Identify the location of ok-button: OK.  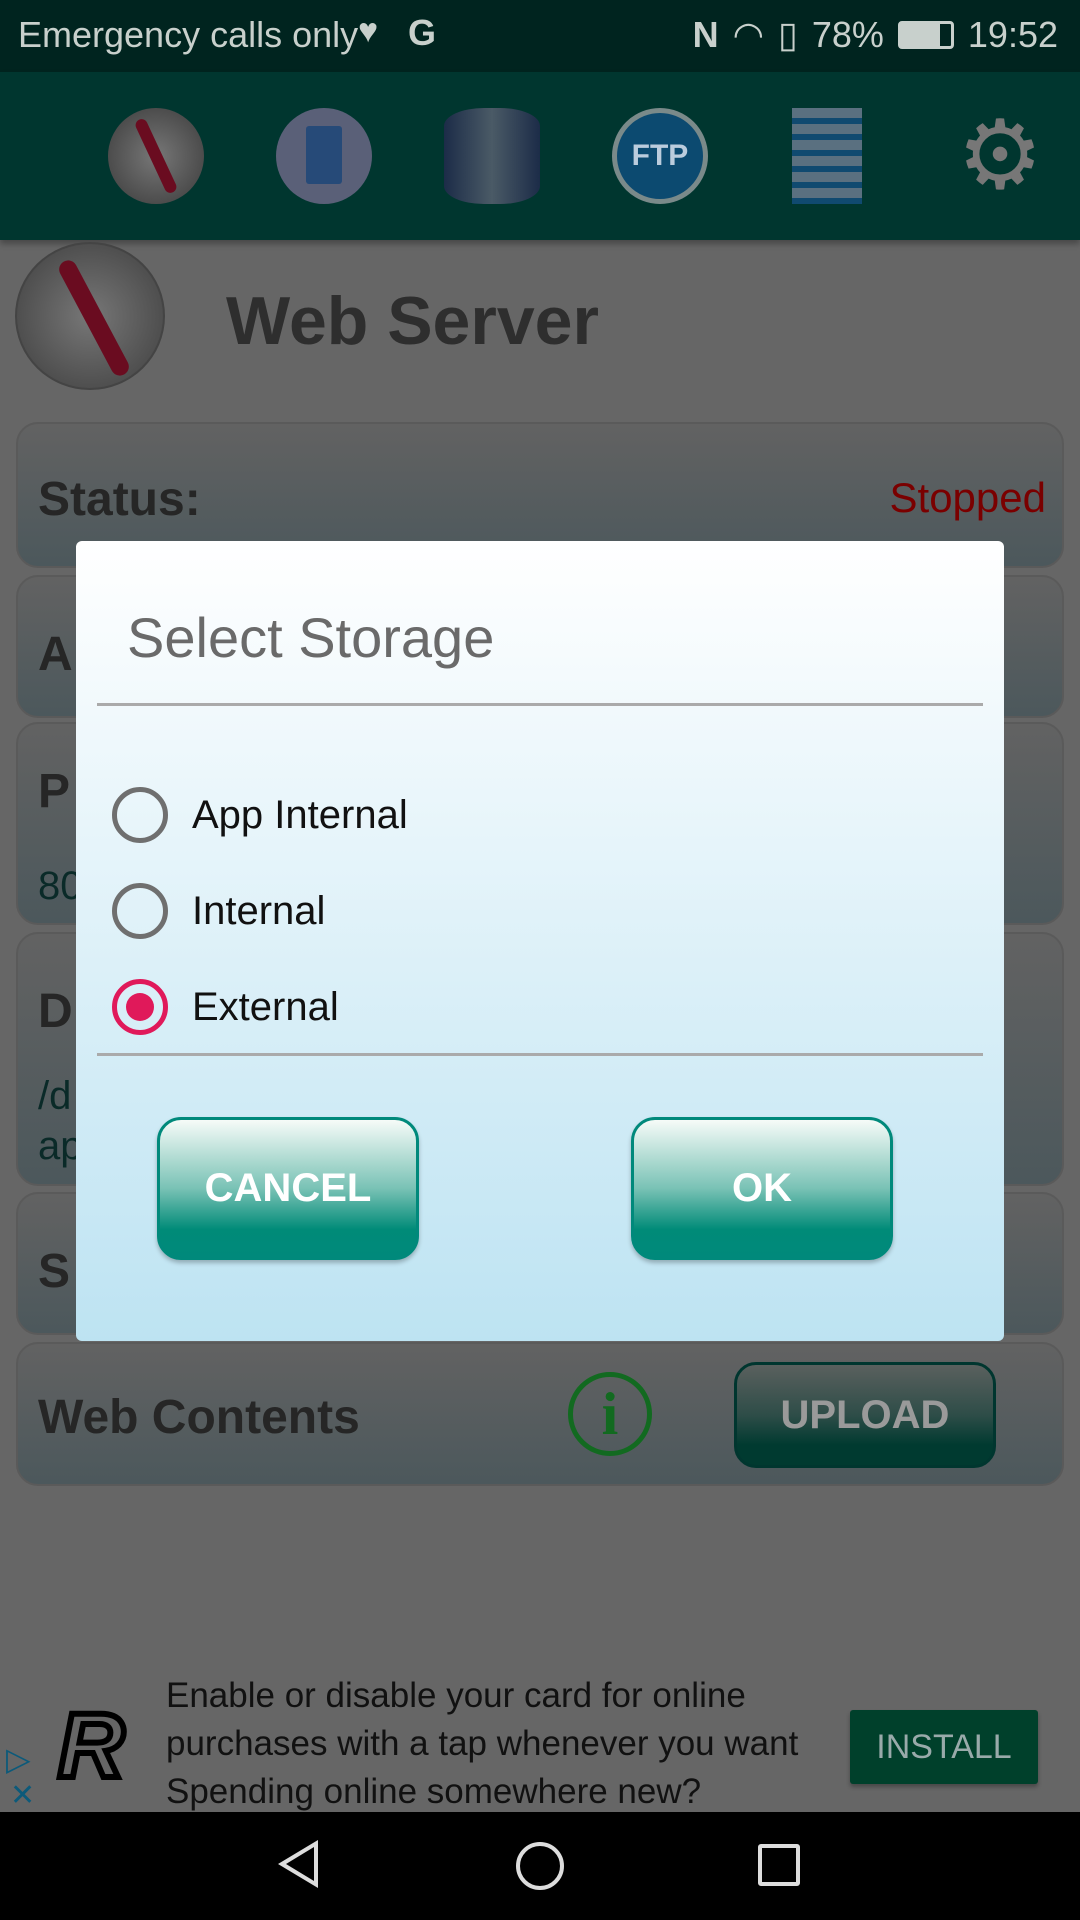
(762, 1188).